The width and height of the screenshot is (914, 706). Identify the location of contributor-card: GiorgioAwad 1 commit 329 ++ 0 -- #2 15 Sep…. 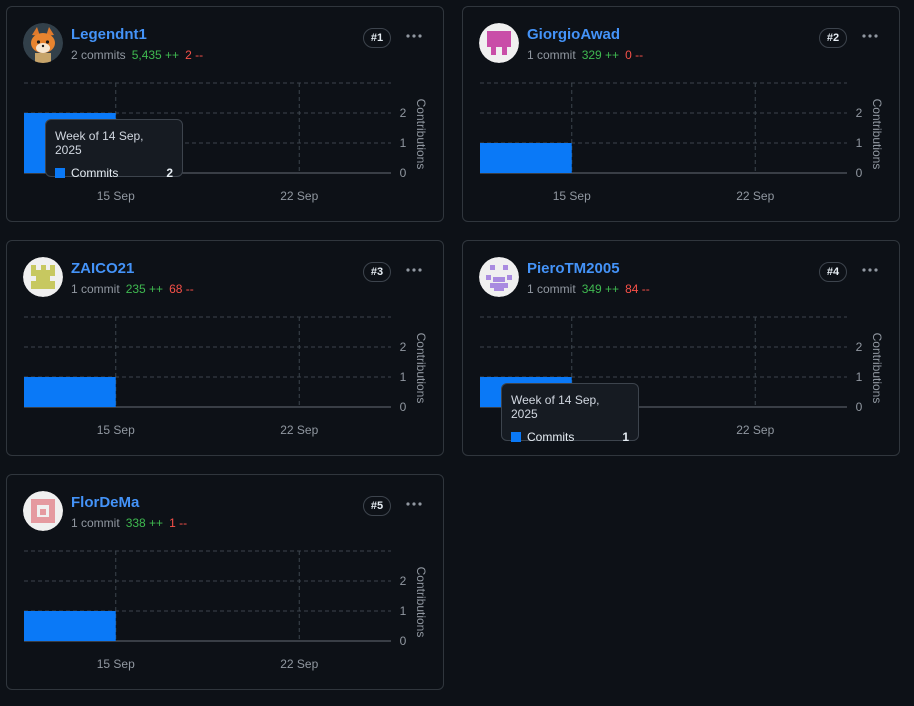
(681, 114).